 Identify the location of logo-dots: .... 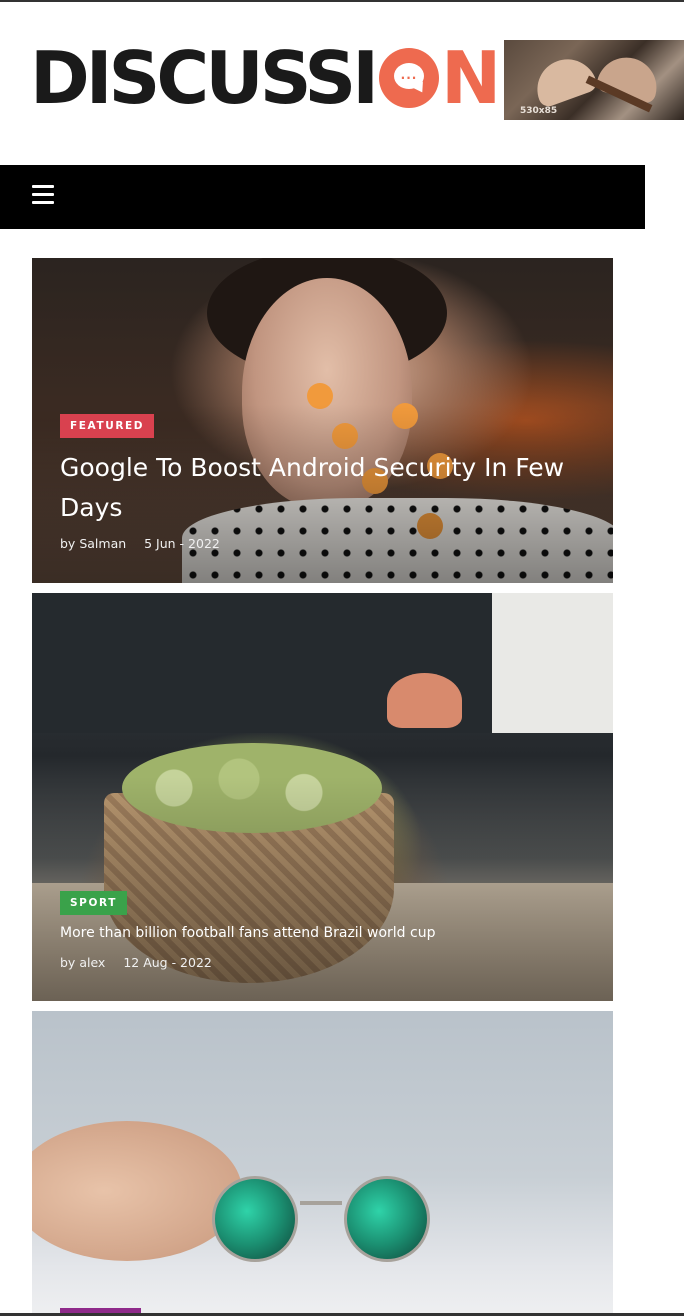
(409, 75).